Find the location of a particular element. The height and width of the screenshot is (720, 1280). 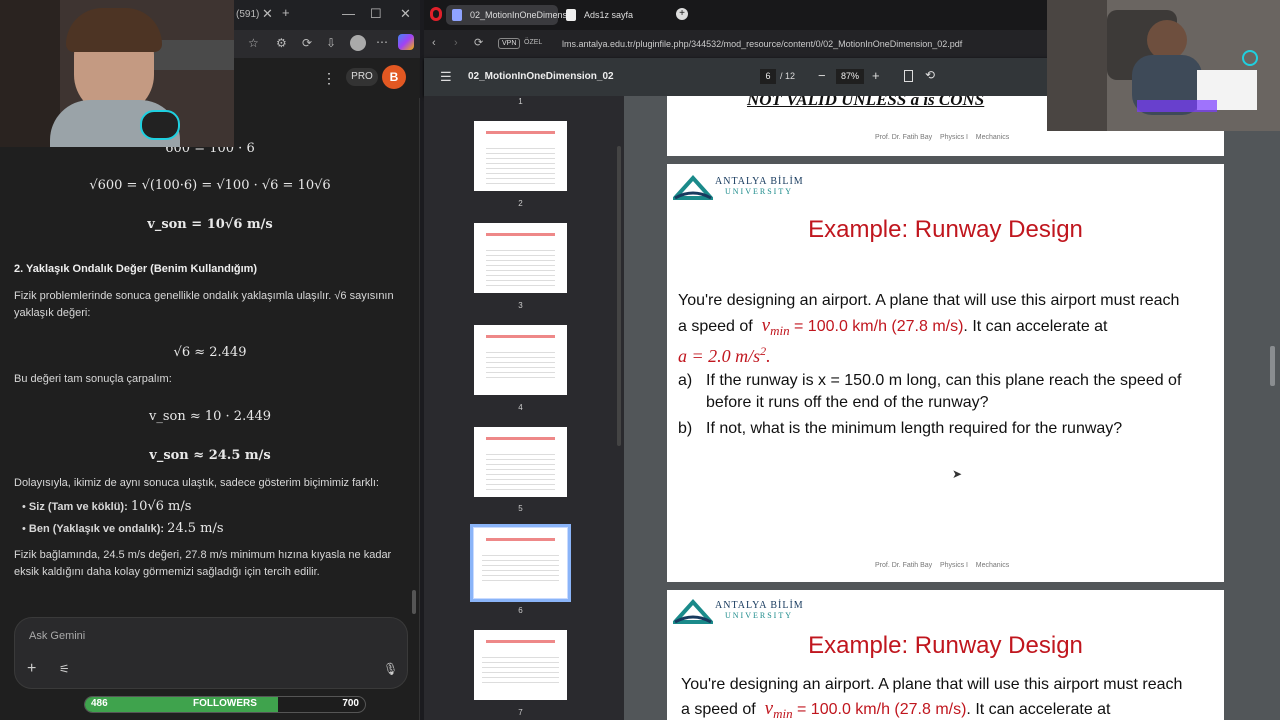

avatar: B is located at coordinates (394, 77).